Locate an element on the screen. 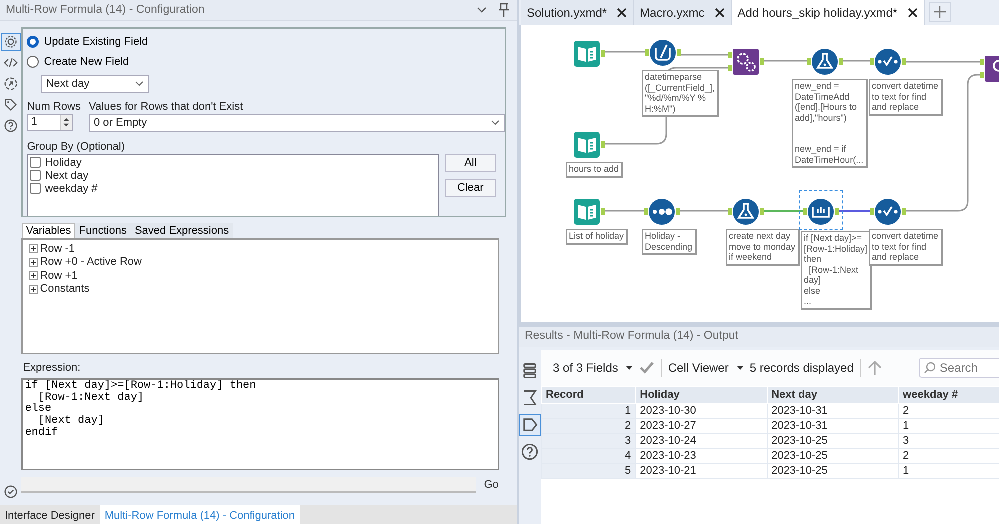 This screenshot has height=524, width=999. column-header: Holiday is located at coordinates (702, 395).